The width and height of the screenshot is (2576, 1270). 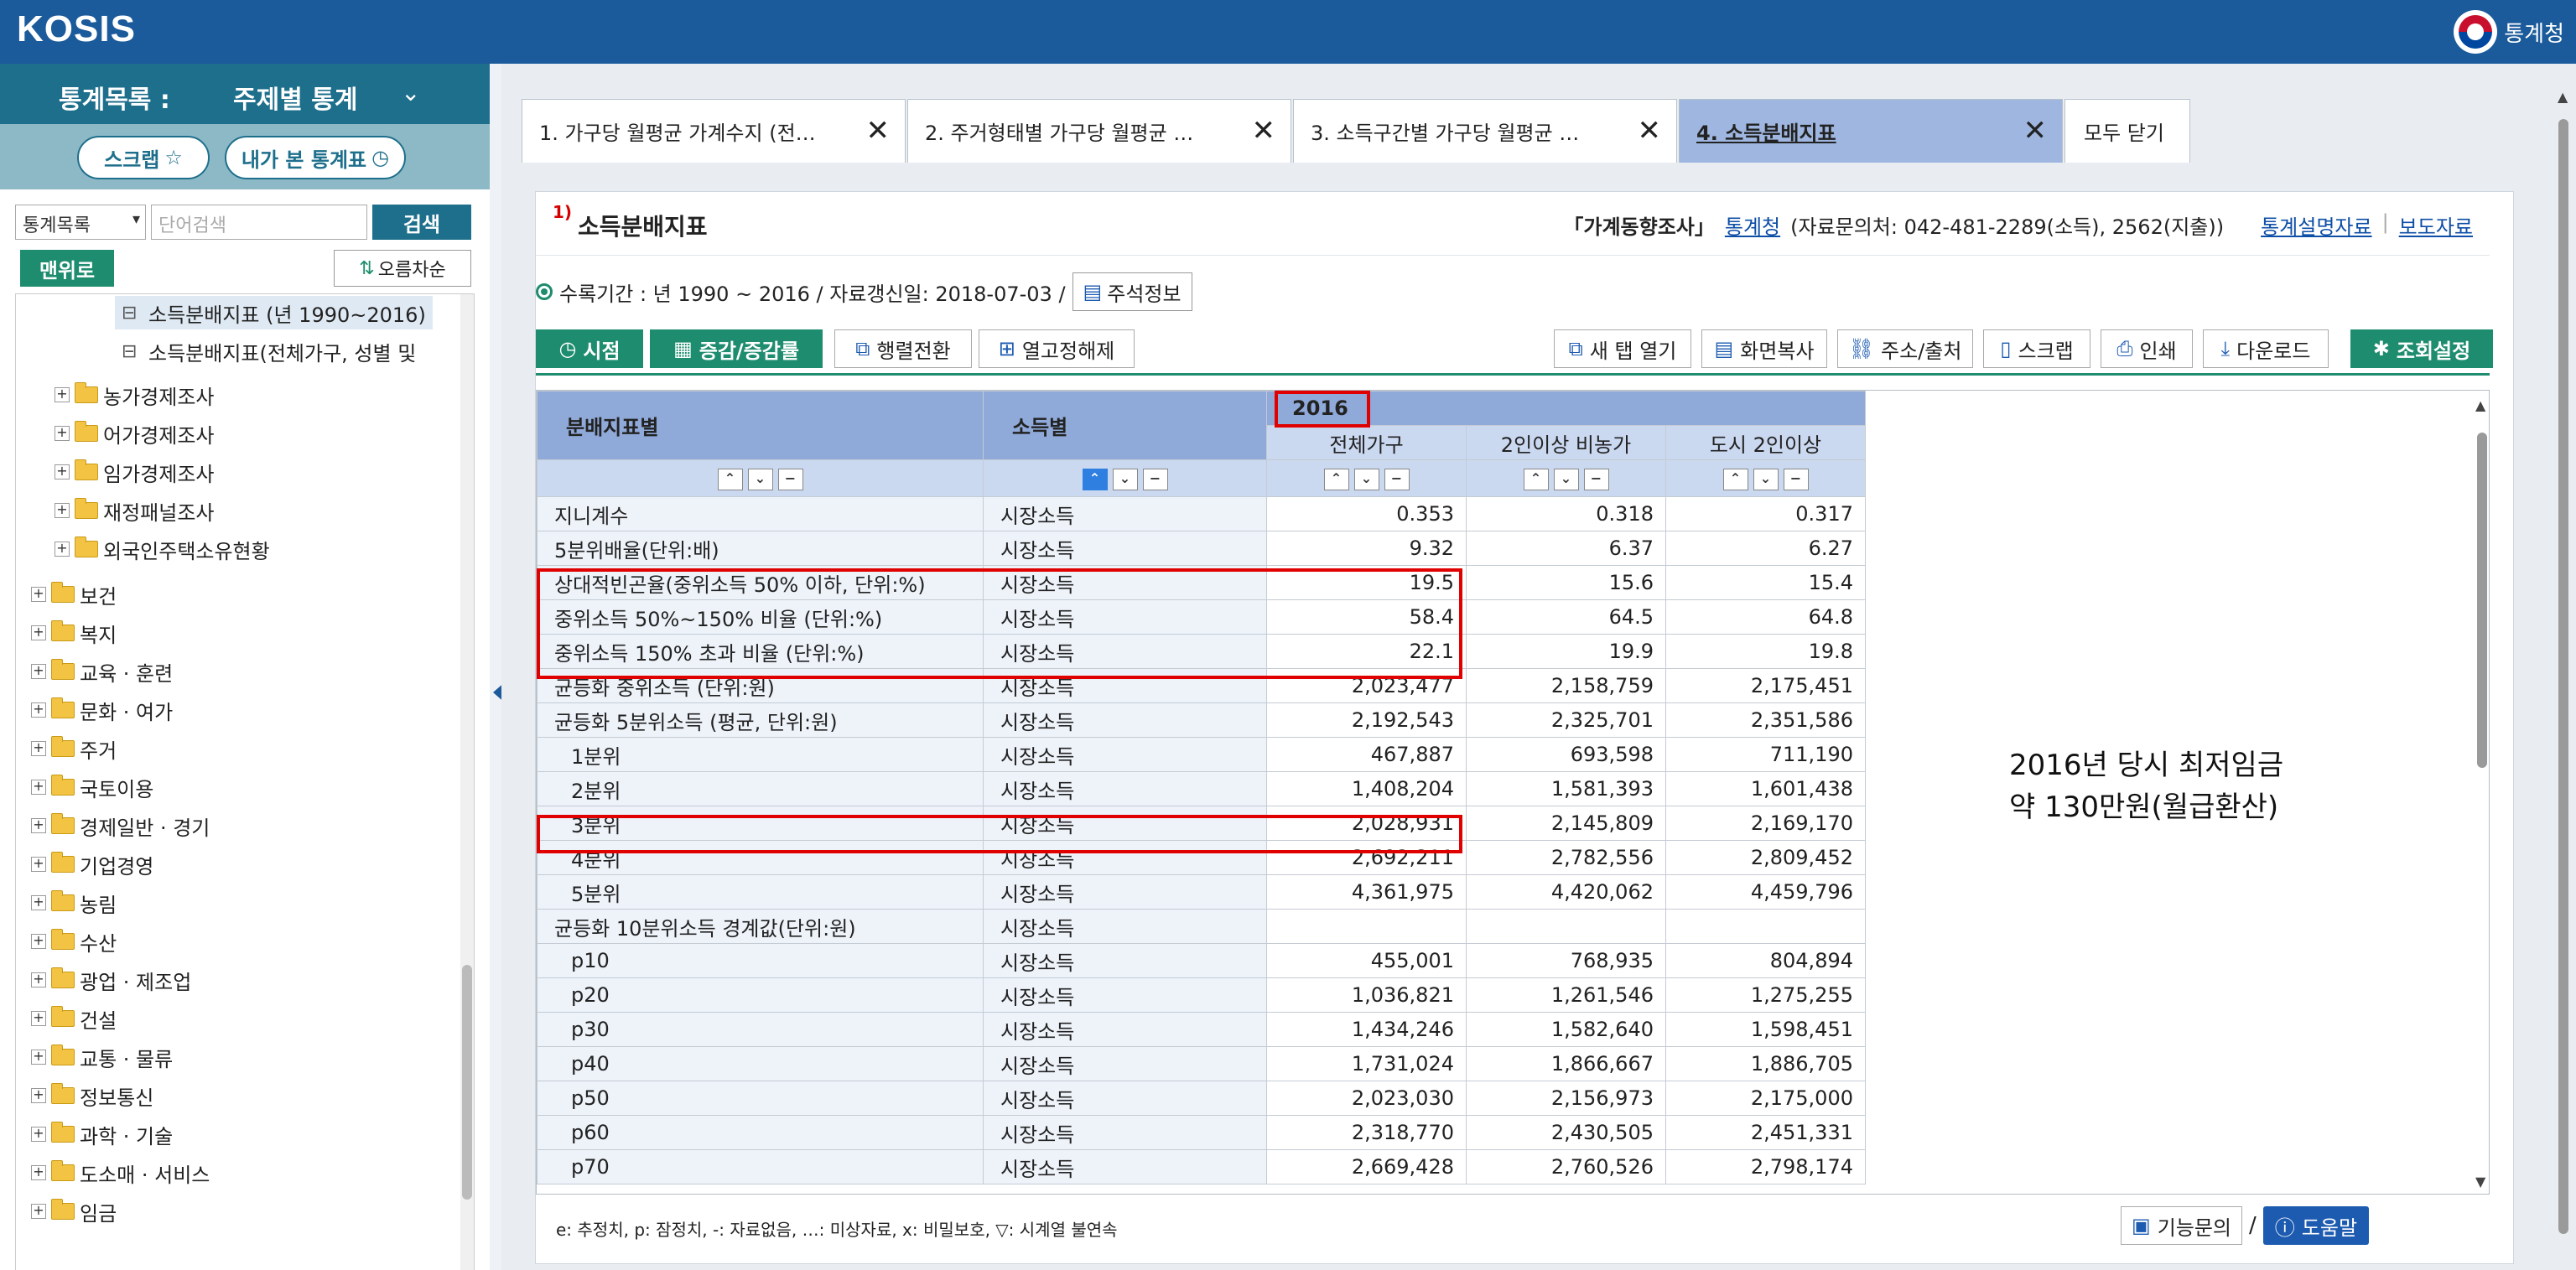 I want to click on address-source-button: ⛓ 주소/출처, so click(x=1905, y=349).